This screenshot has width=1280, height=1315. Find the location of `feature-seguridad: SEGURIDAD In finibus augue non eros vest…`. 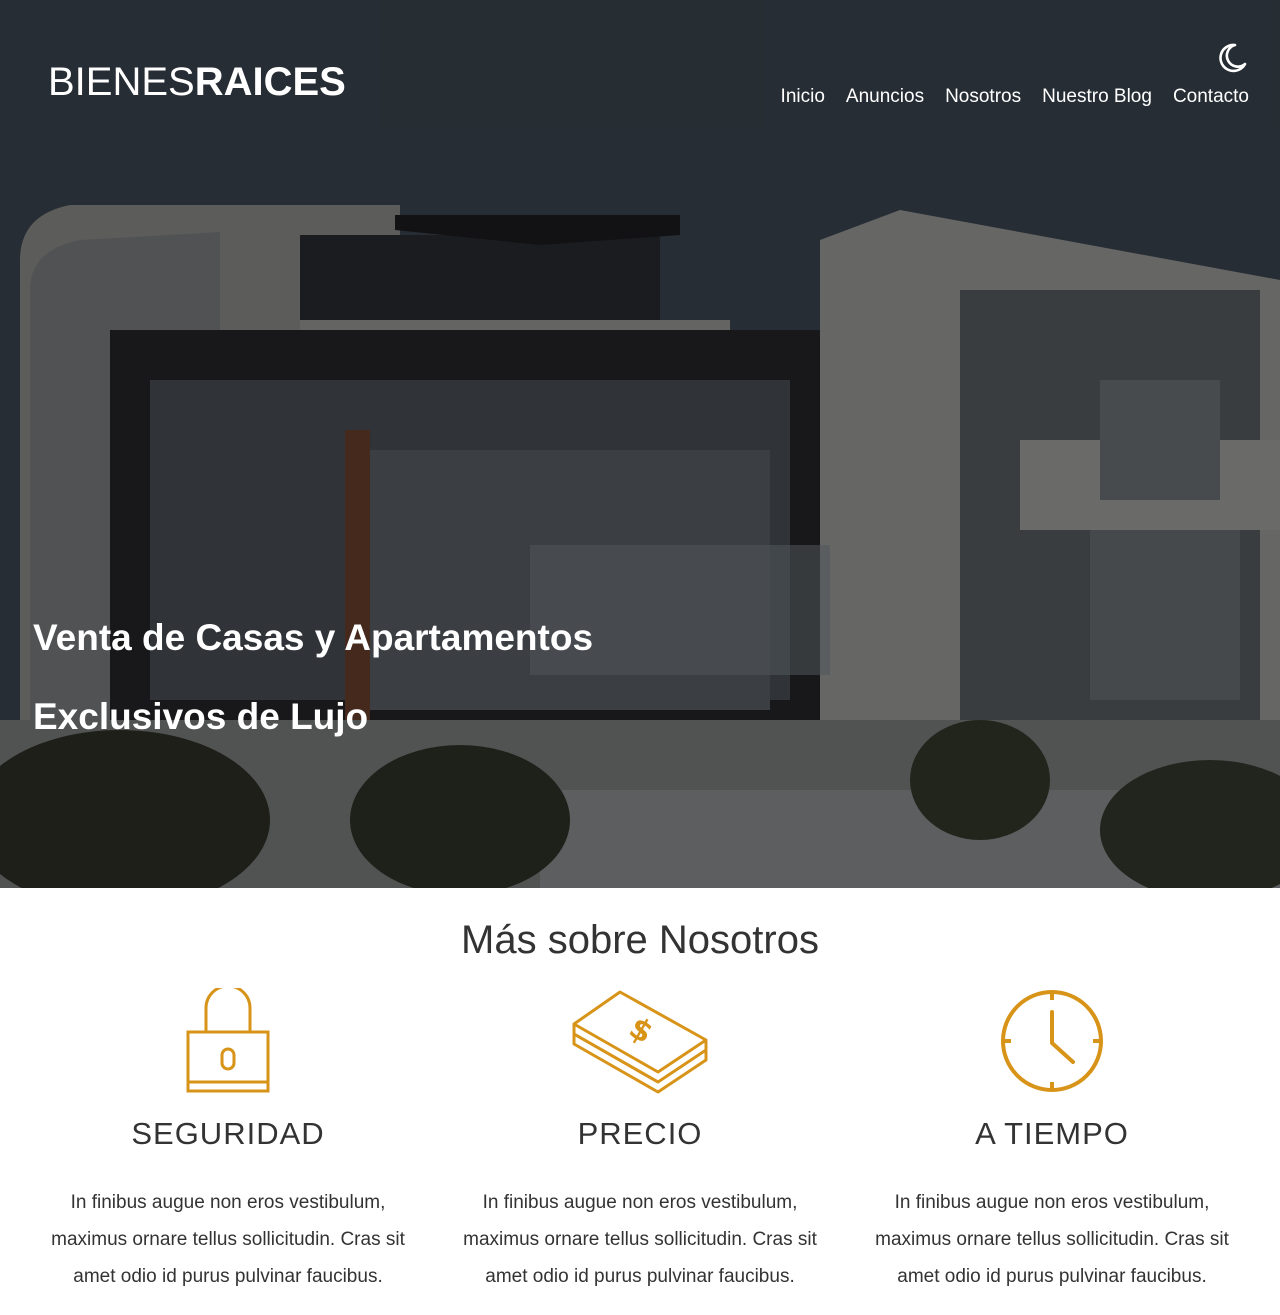

feature-seguridad: SEGURIDAD In finibus augue non eros vest… is located at coordinates (228, 1139).